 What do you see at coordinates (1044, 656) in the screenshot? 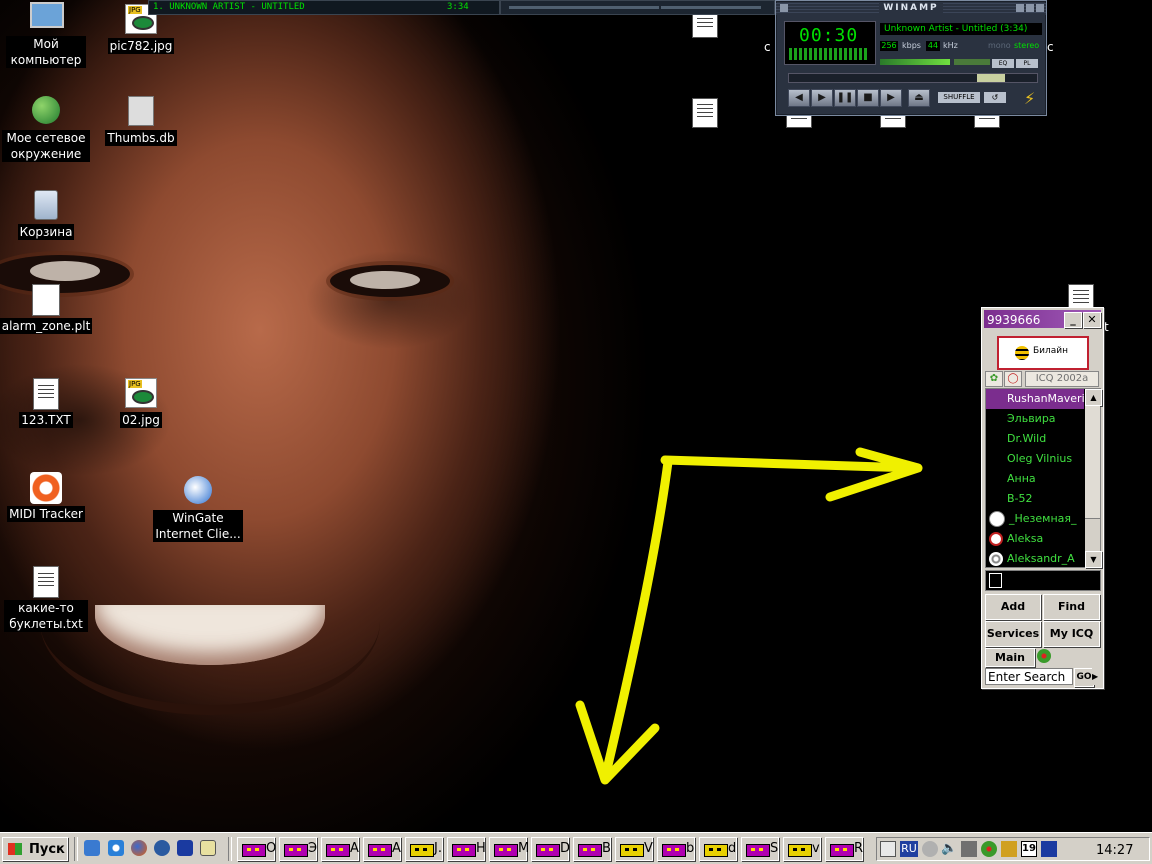
I see `icq-flower-icon` at bounding box center [1044, 656].